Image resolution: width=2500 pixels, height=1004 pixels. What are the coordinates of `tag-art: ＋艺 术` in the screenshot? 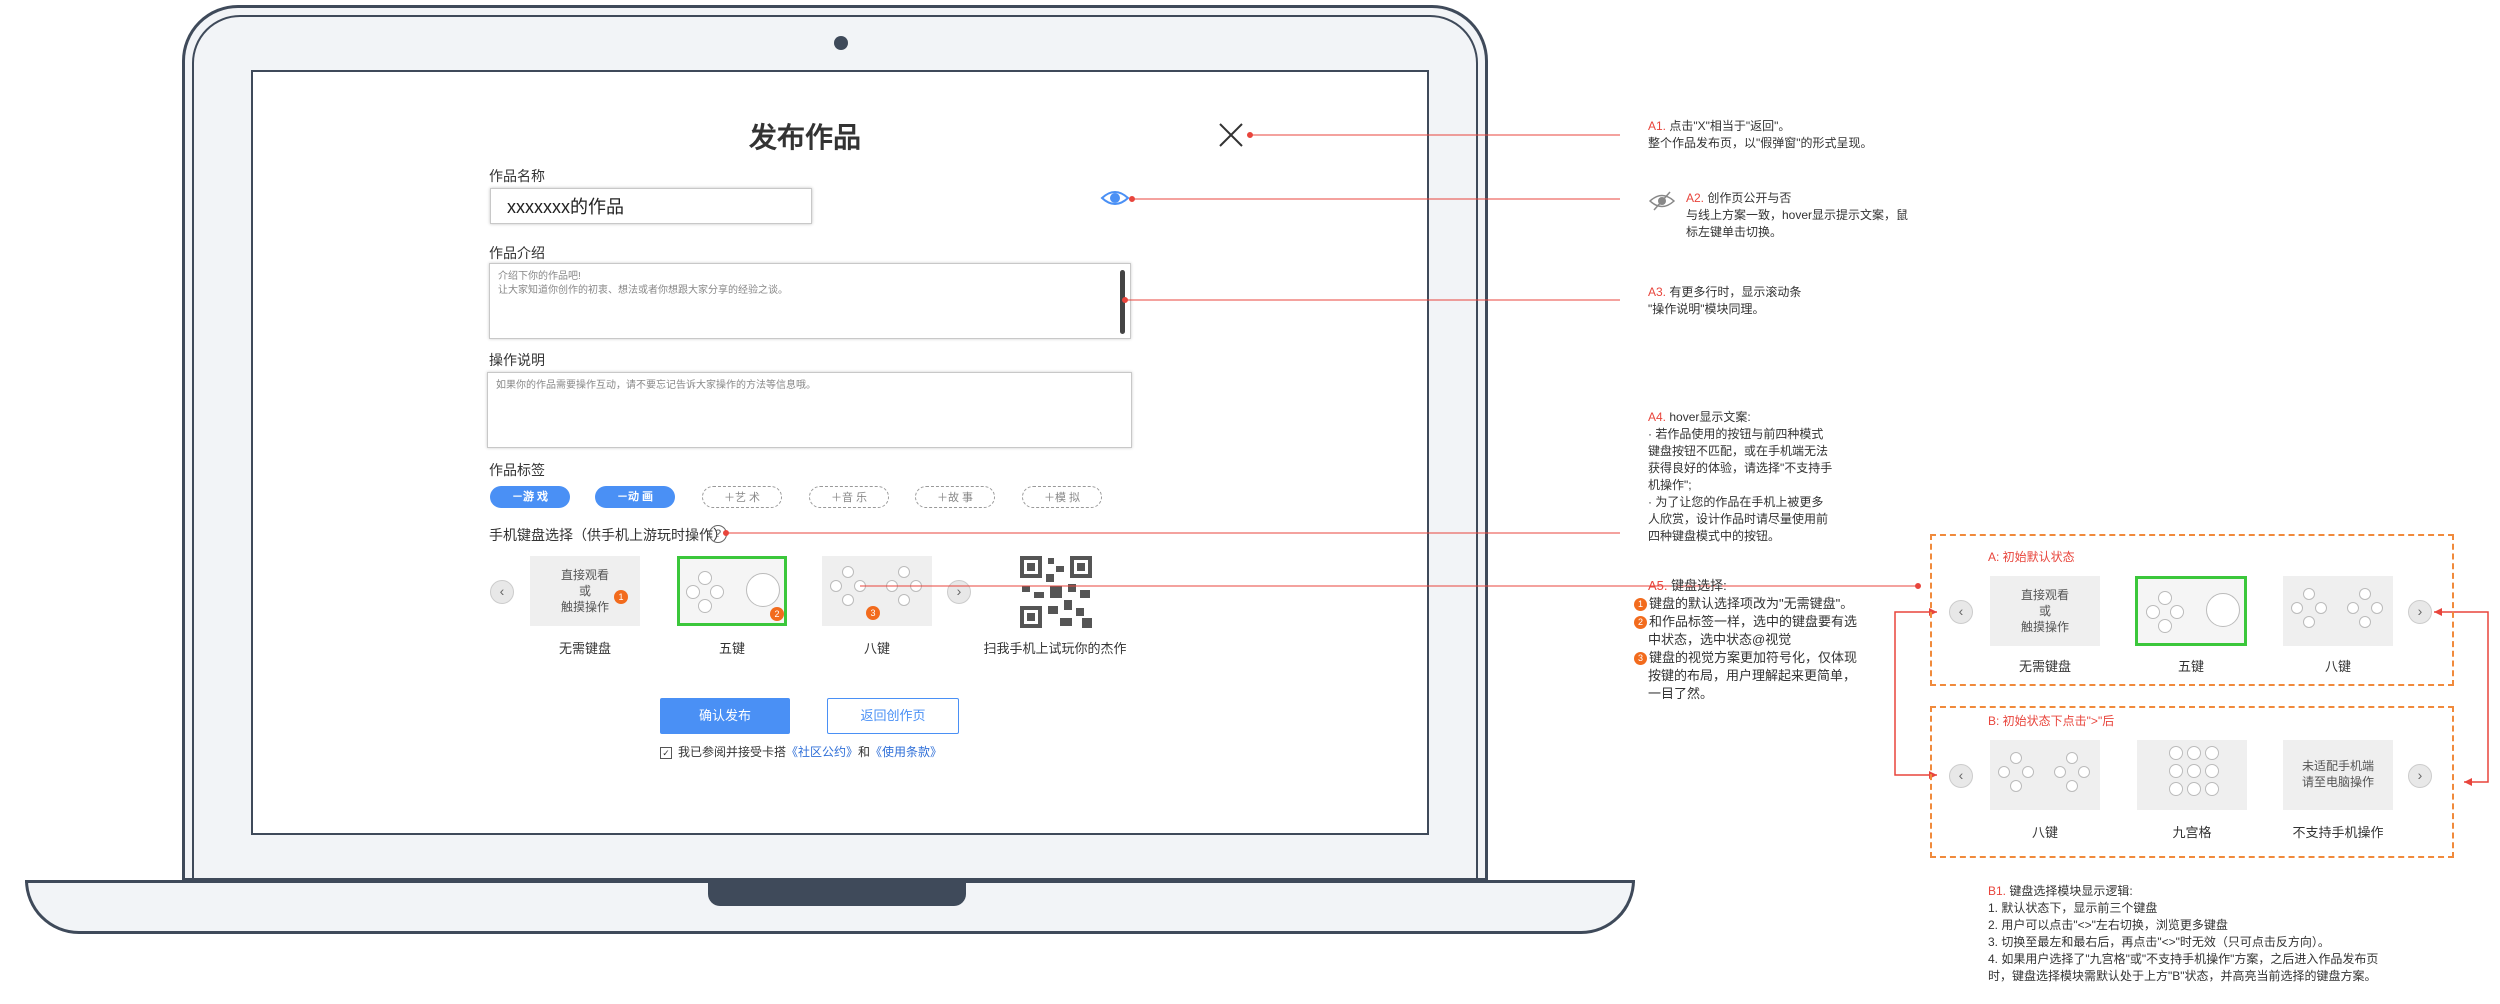 It's located at (742, 497).